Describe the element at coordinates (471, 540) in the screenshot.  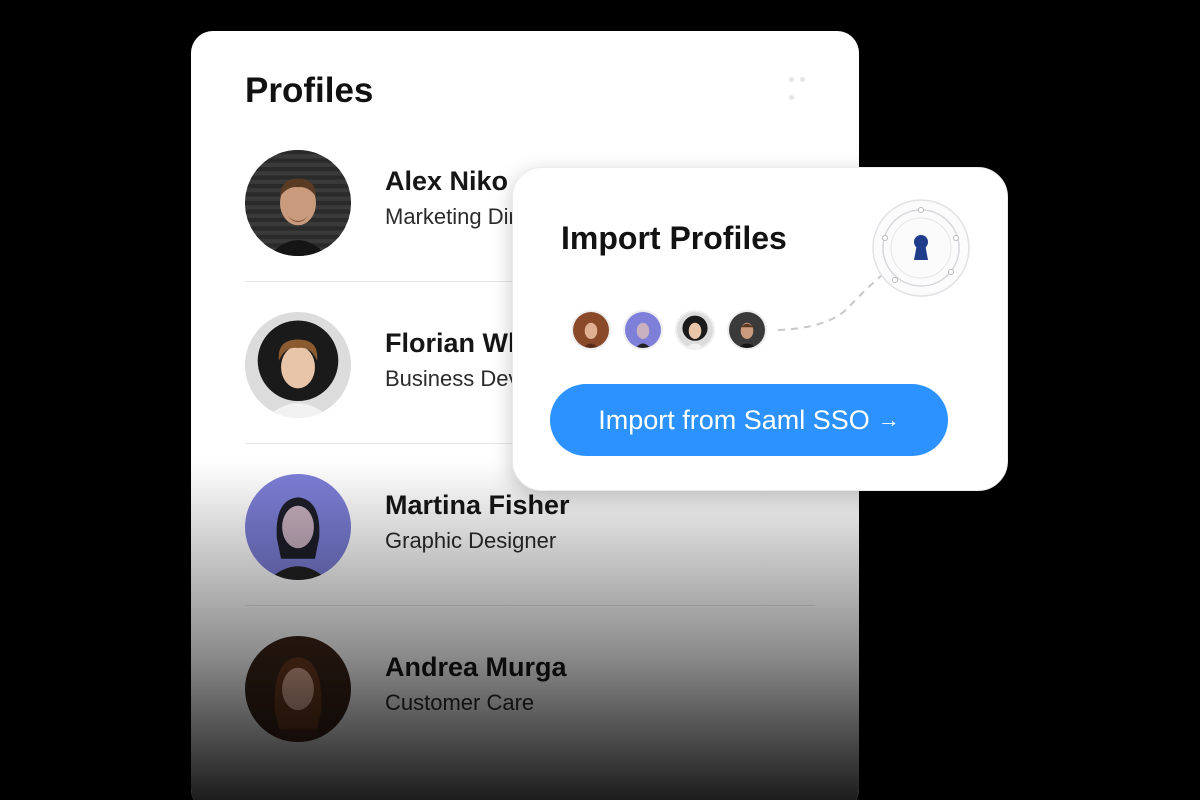
I see `profile-role: Graphic Designer` at that location.